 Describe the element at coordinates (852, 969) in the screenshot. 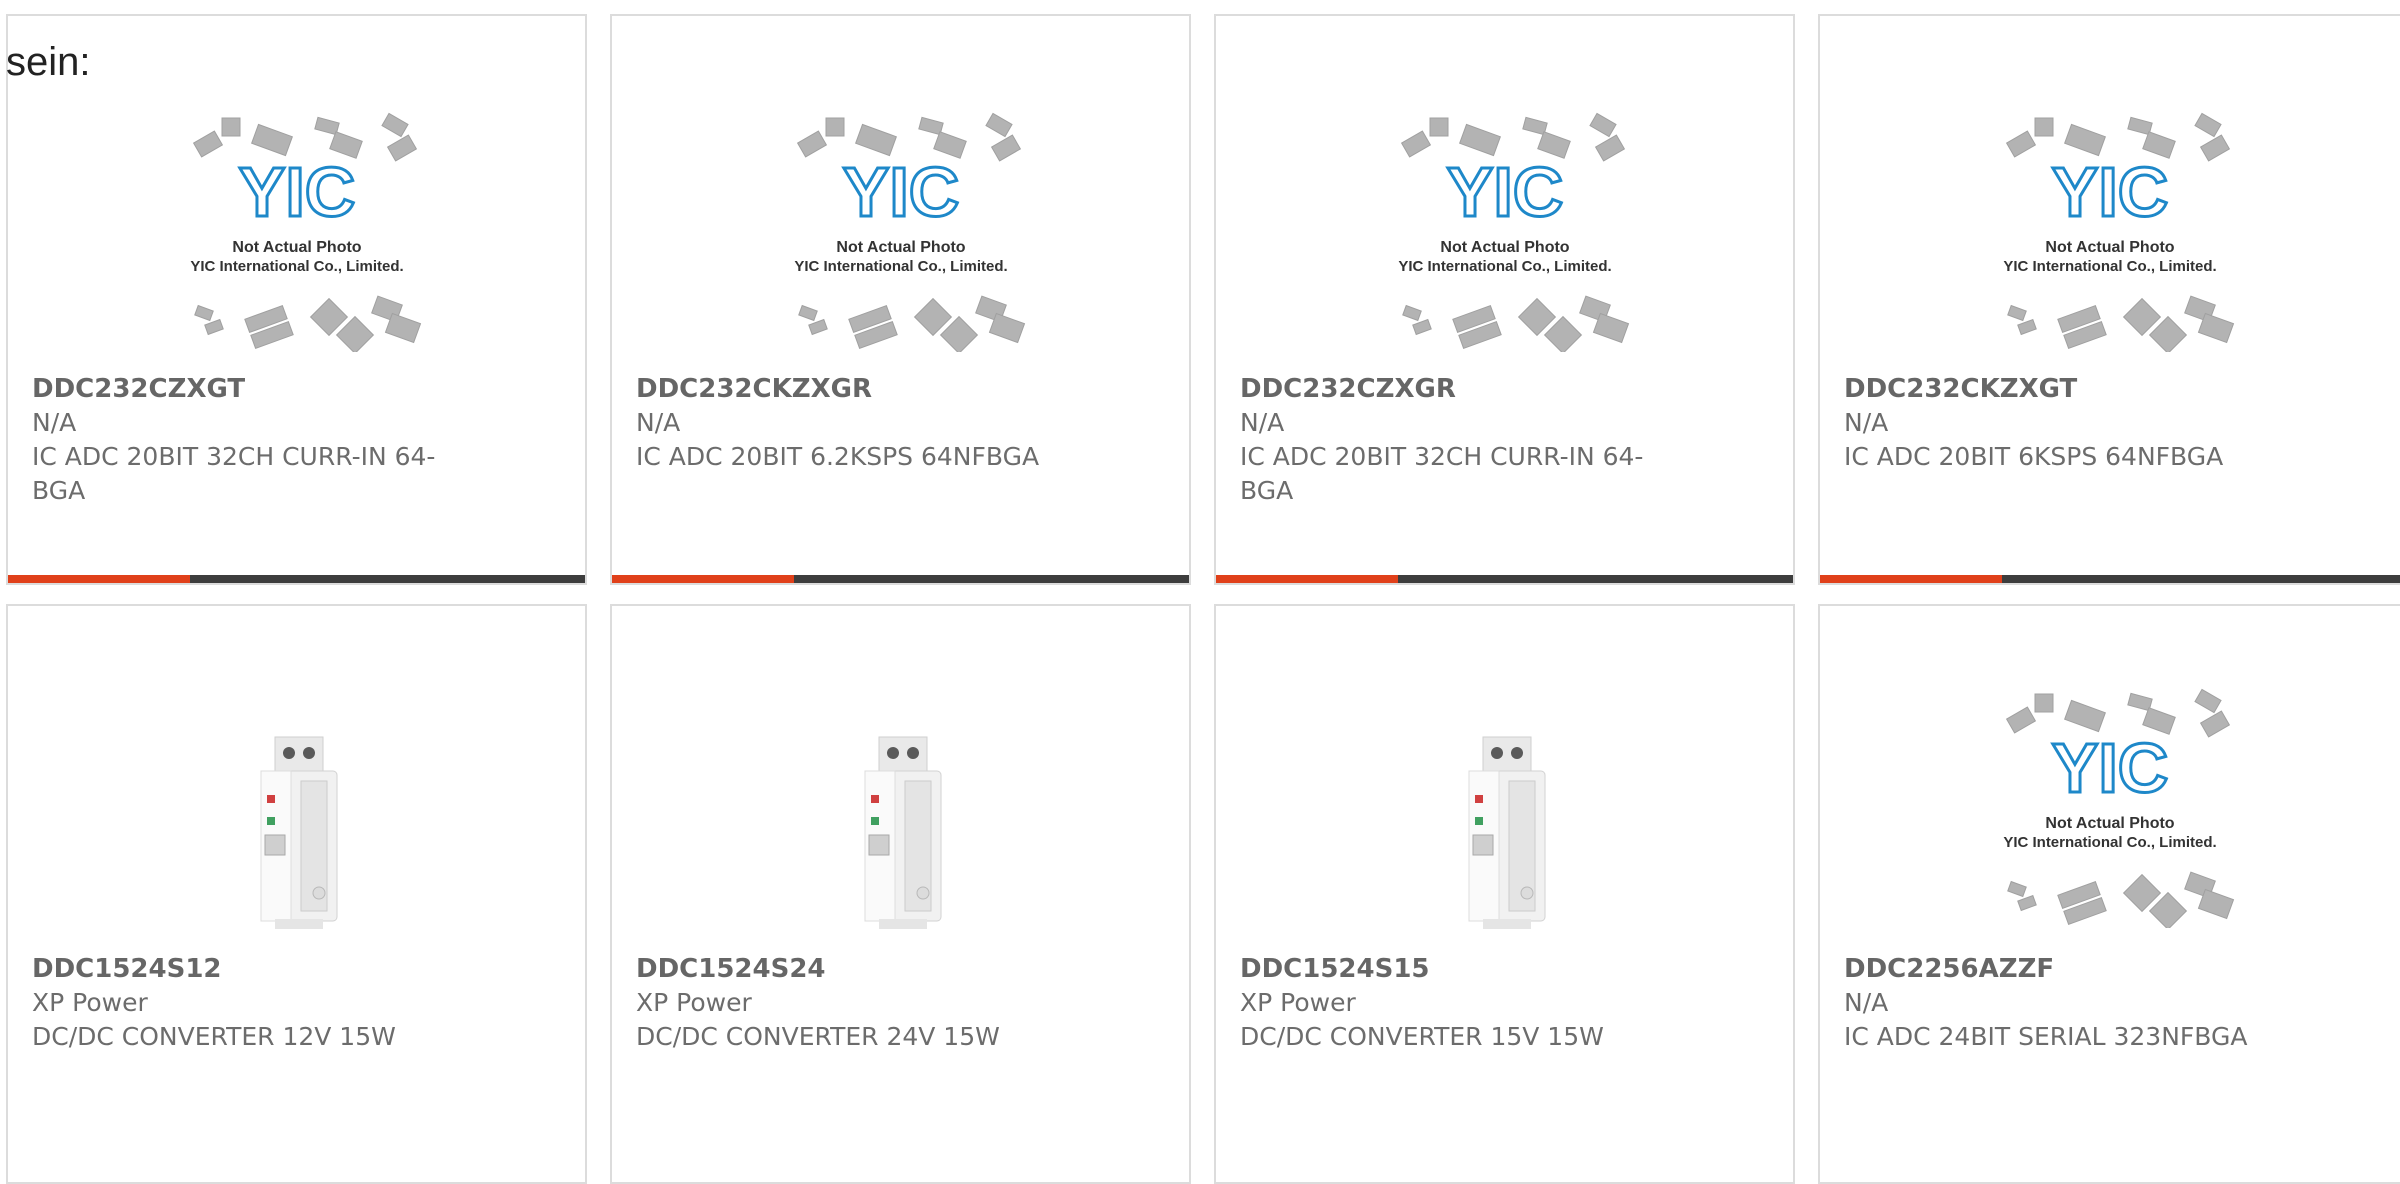

I see `part-number: DDC1524S24` at that location.